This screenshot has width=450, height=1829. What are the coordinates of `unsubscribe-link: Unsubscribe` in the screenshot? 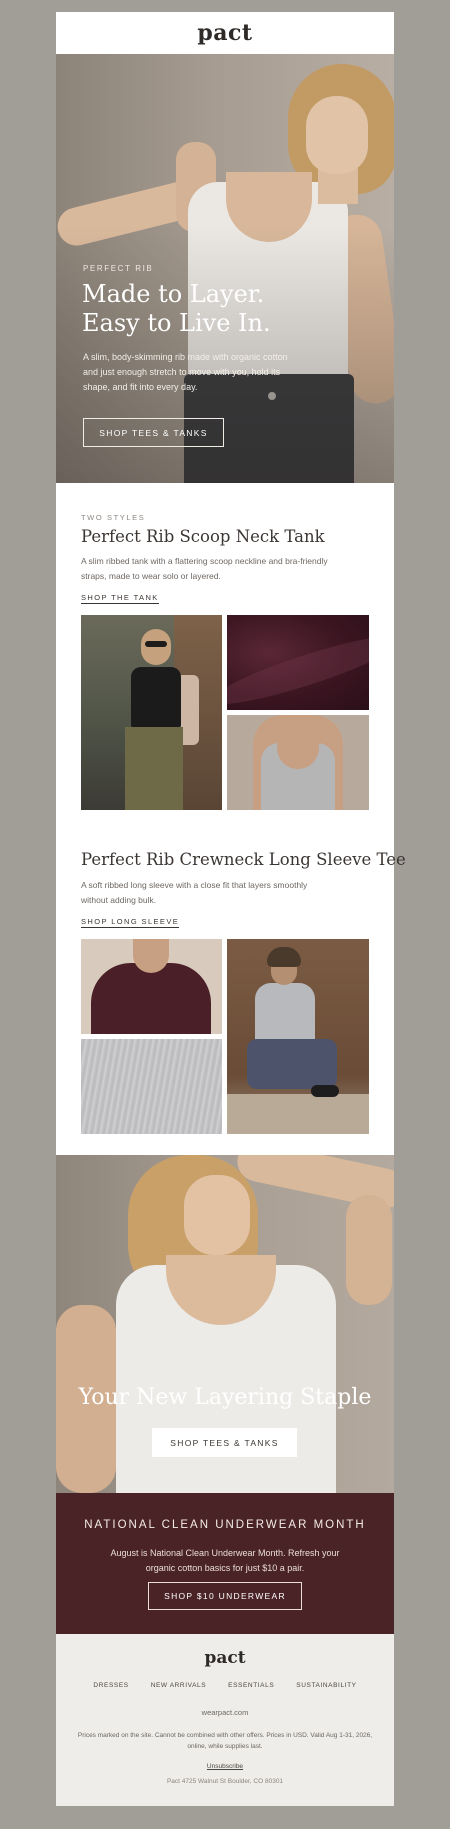 It's located at (225, 1766).